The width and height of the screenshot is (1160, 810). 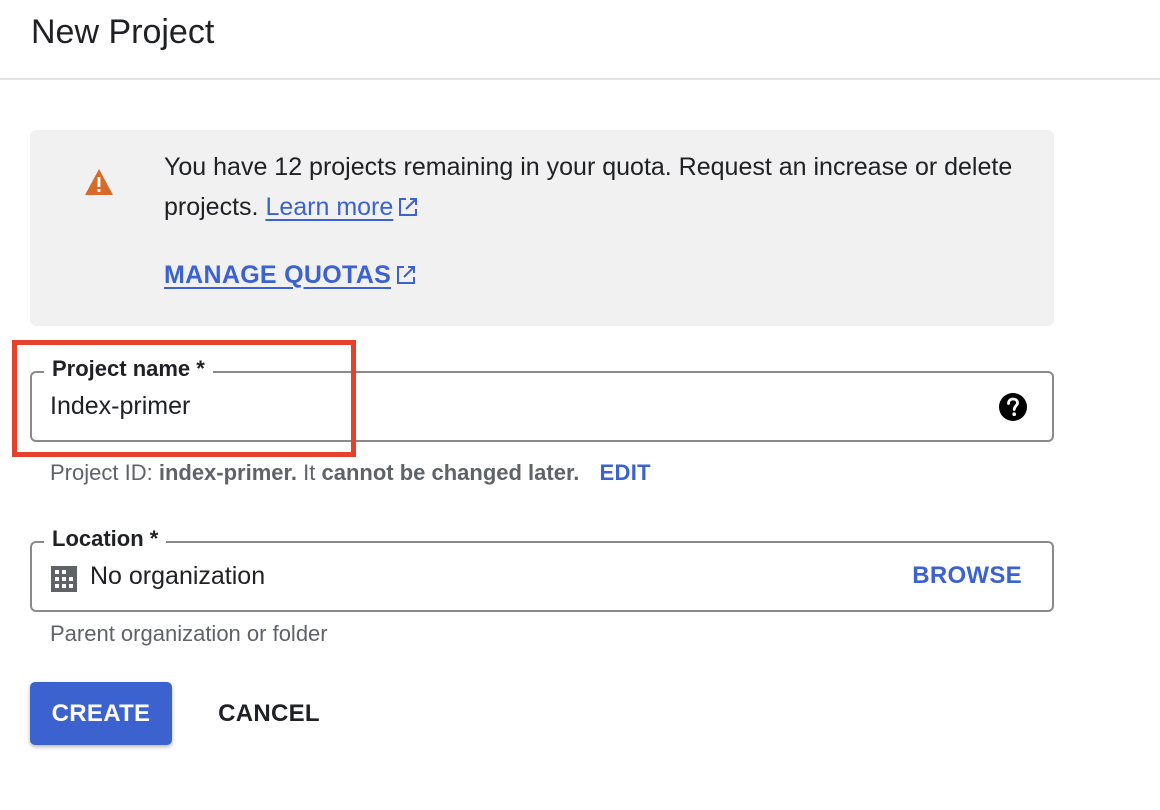 I want to click on location-label: Location *, so click(x=105, y=539).